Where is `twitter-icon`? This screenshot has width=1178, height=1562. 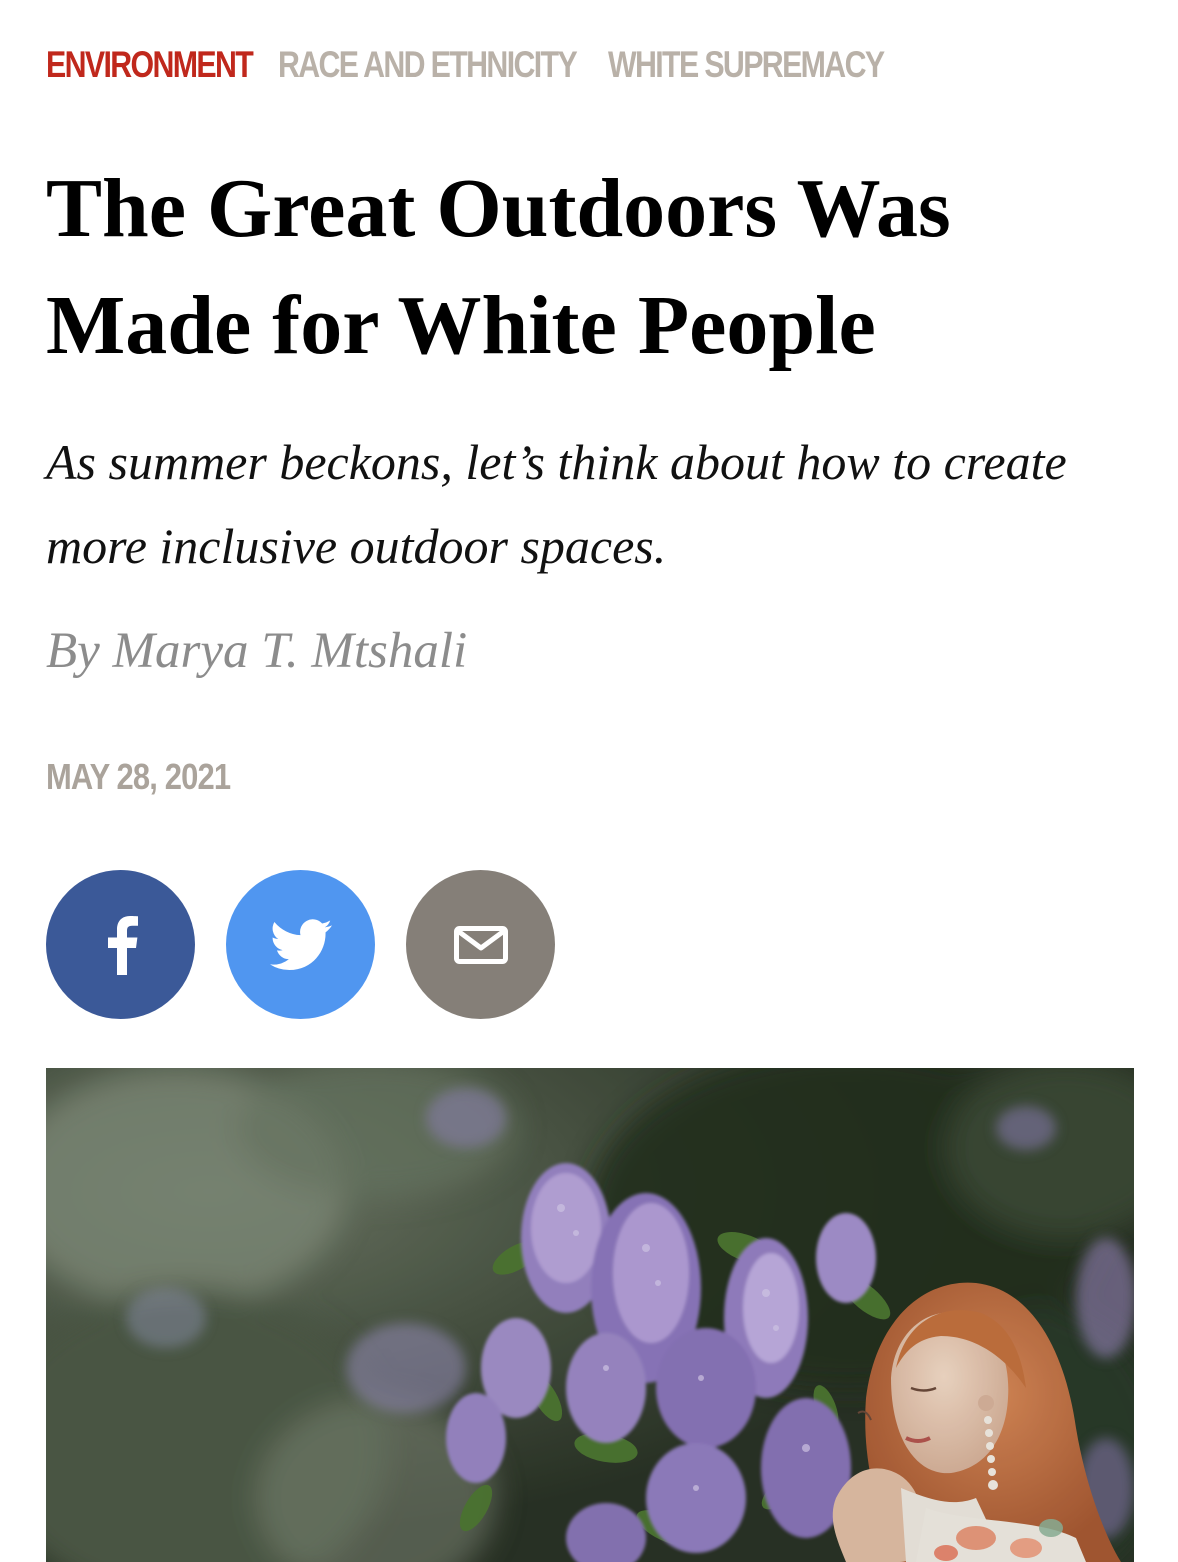 twitter-icon is located at coordinates (300, 944).